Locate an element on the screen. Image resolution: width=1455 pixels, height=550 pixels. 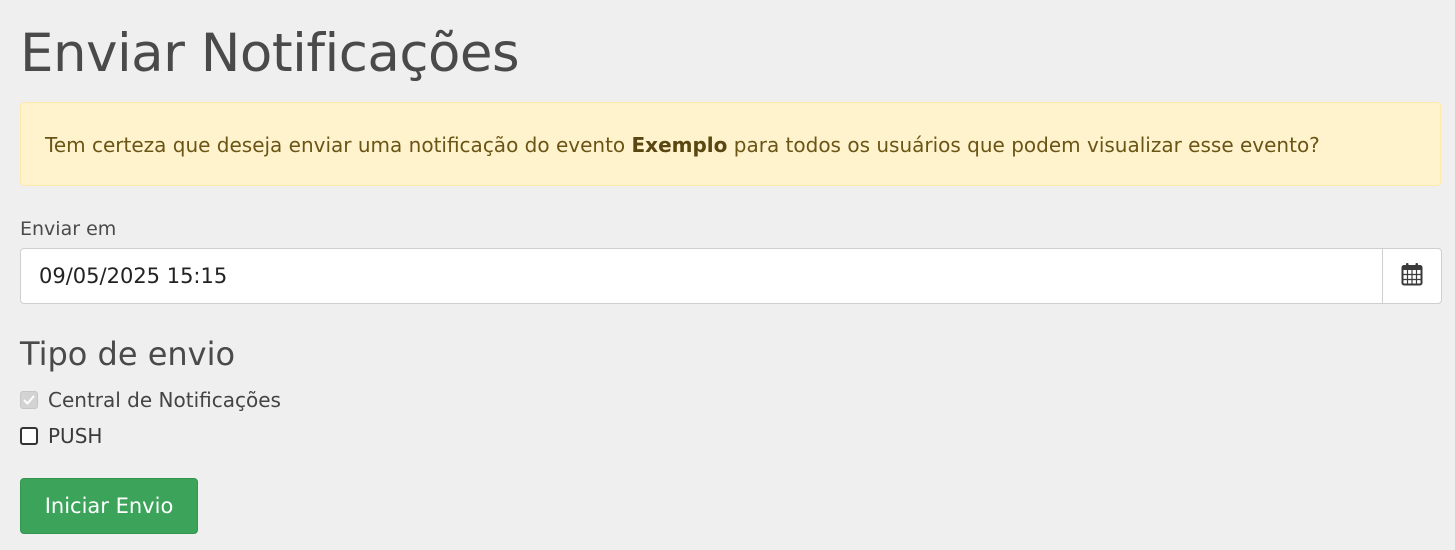
send-date-input is located at coordinates (701, 276).